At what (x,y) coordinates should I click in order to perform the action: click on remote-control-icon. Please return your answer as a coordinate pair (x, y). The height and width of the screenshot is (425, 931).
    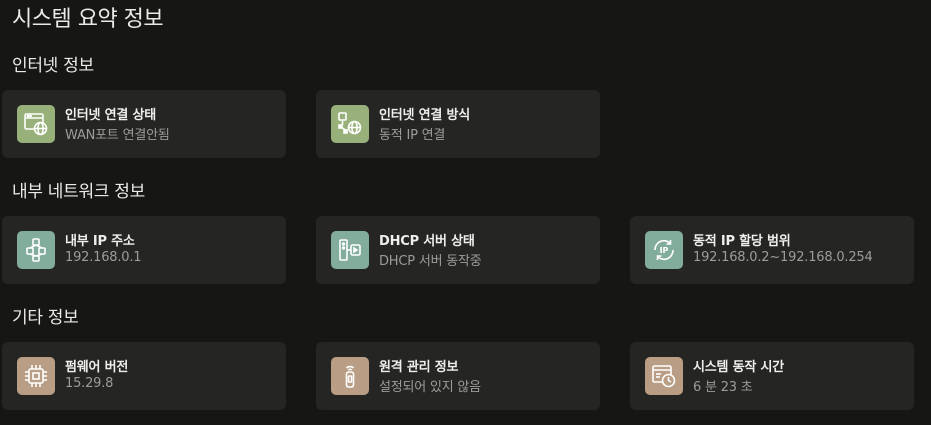
    Looking at the image, I should click on (350, 376).